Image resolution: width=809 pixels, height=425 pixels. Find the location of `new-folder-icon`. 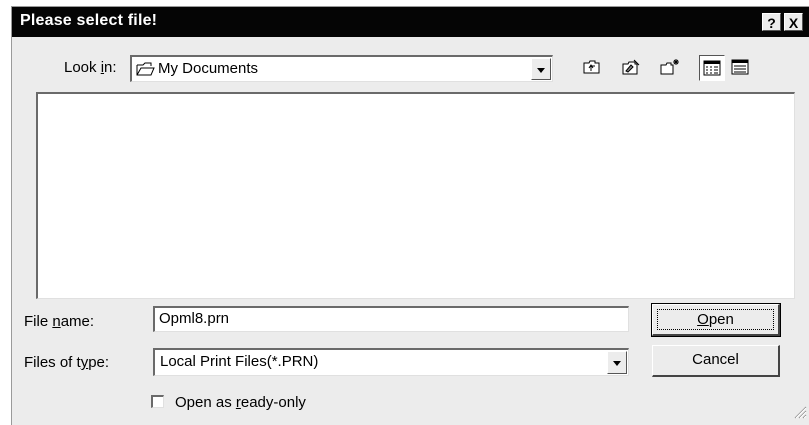

new-folder-icon is located at coordinates (670, 69).